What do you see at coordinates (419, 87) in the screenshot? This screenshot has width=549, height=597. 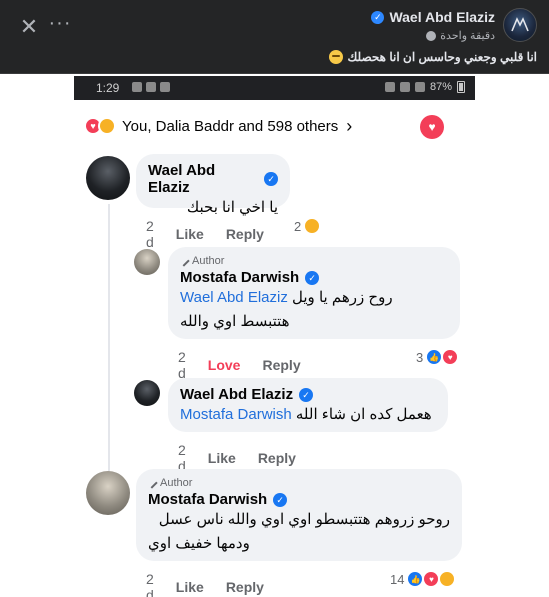 I see `signal-icon` at bounding box center [419, 87].